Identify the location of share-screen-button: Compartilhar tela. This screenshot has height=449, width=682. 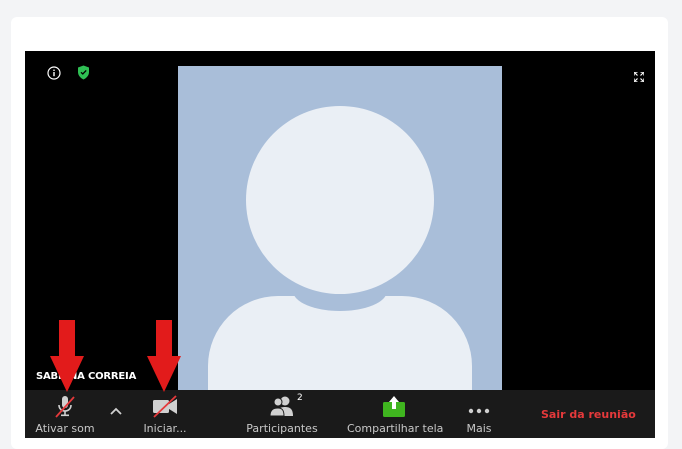
(395, 414).